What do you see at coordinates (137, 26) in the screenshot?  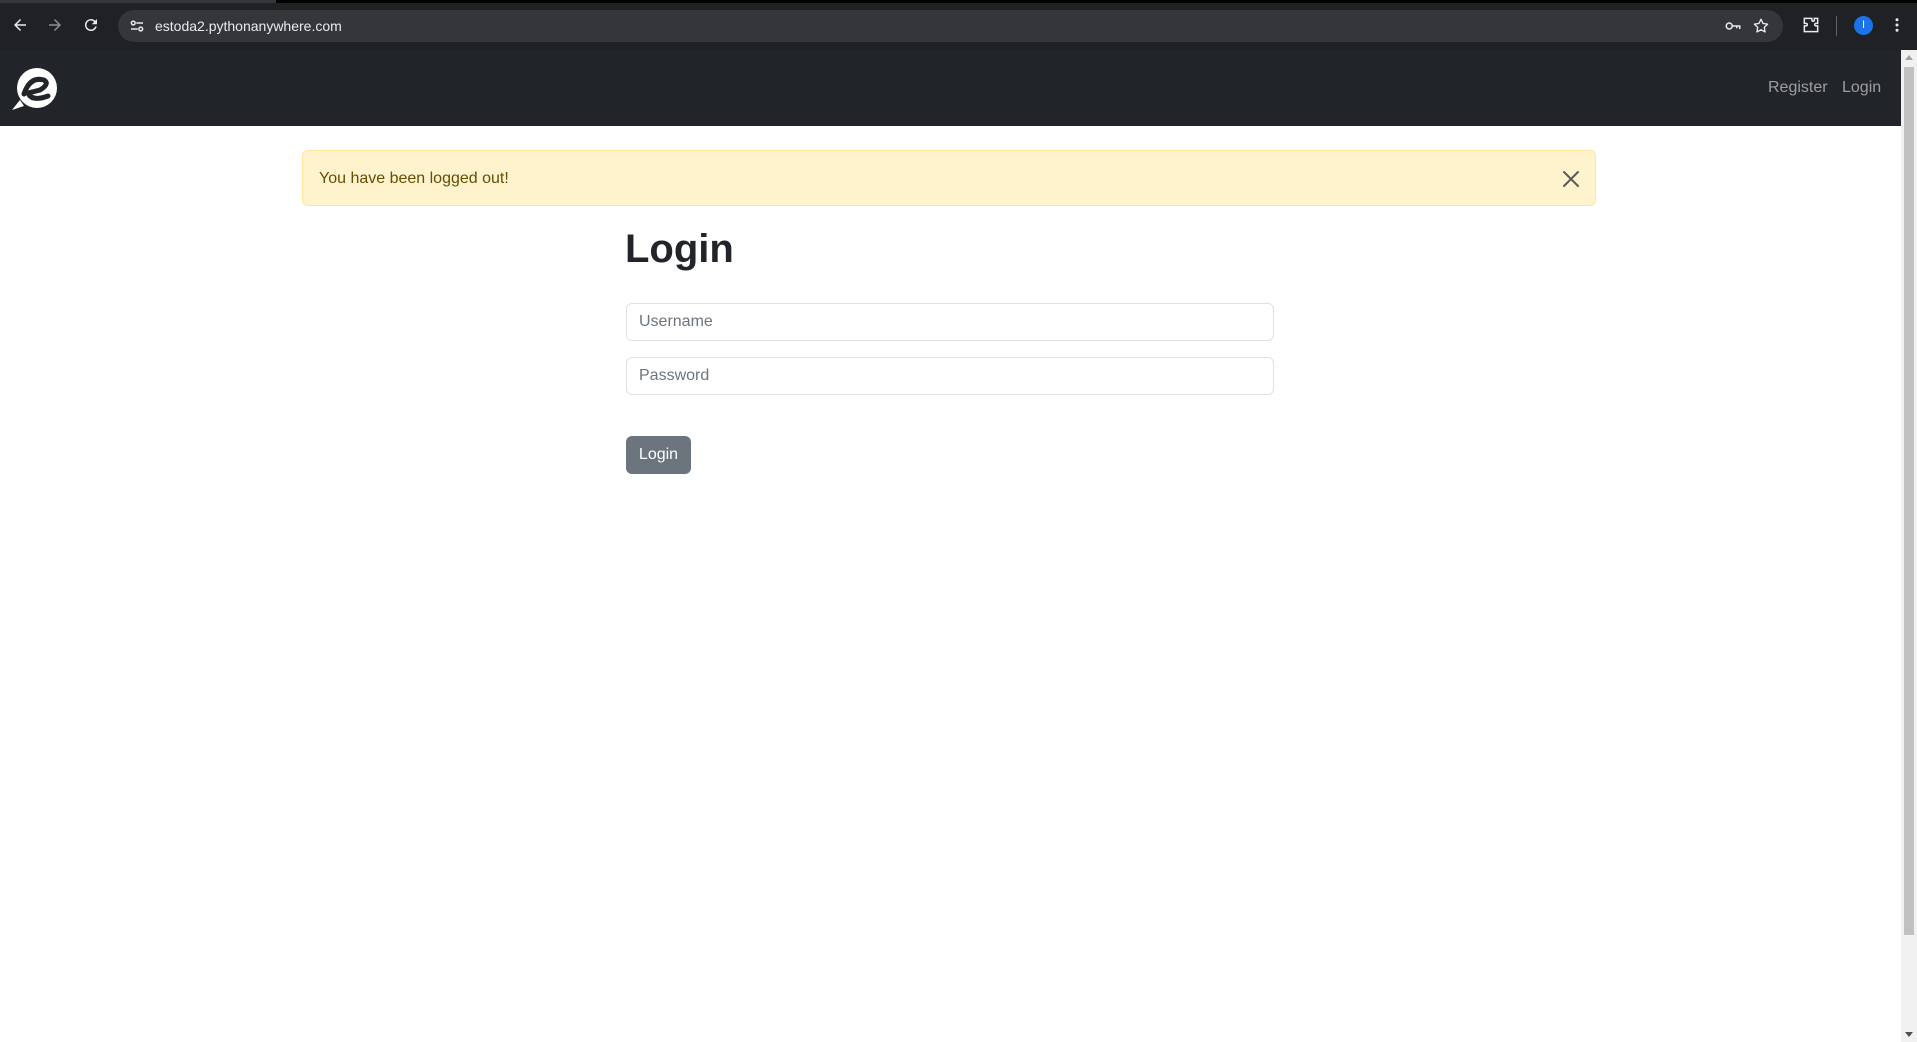 I see `site-settings-icon` at bounding box center [137, 26].